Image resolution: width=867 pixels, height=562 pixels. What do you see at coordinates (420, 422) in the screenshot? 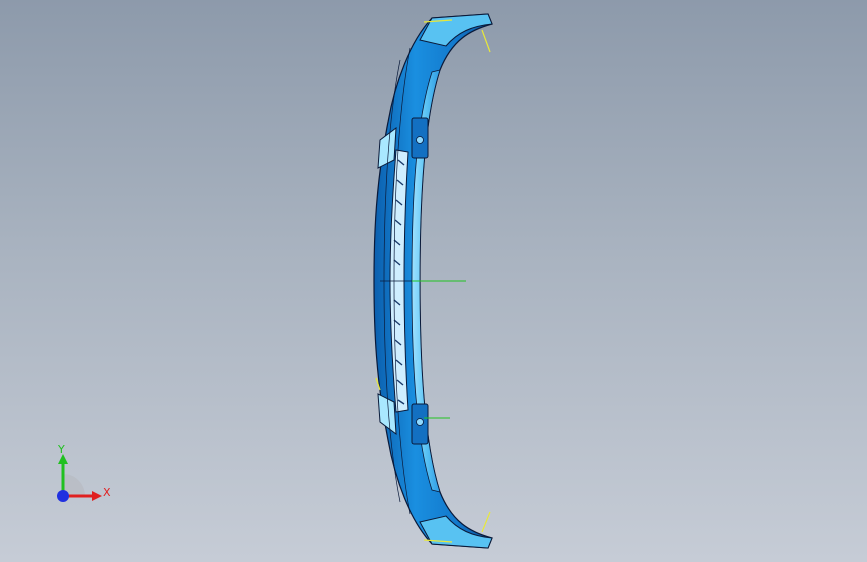
I see `lower-mount-hole` at bounding box center [420, 422].